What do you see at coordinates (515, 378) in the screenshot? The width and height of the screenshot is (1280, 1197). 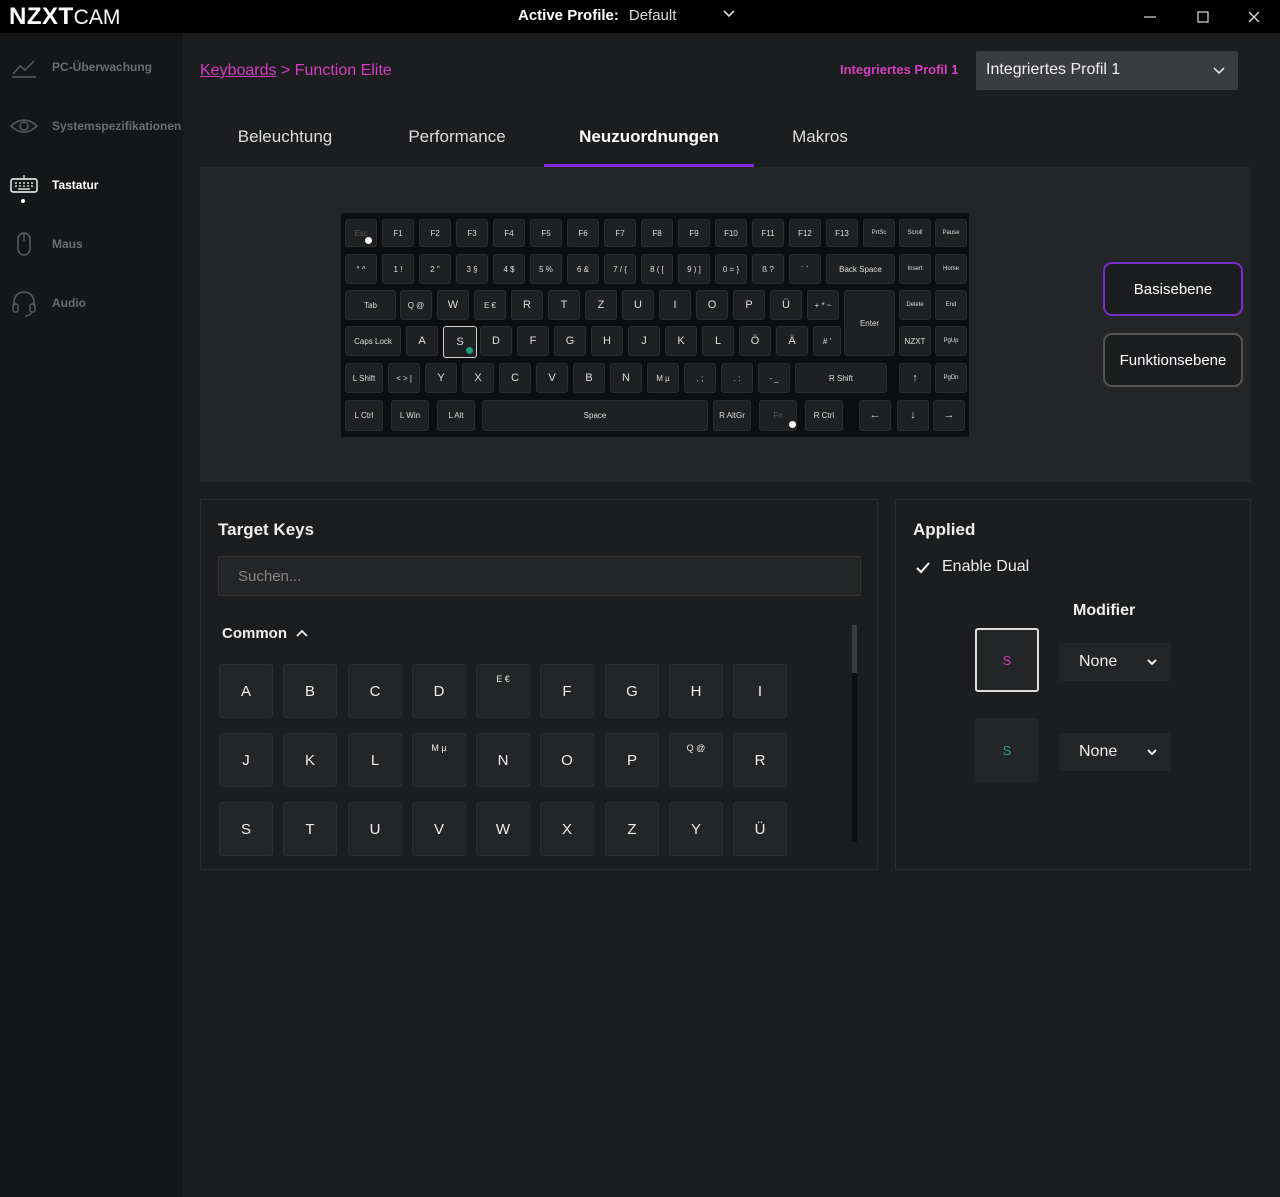 I see `key-c: C` at bounding box center [515, 378].